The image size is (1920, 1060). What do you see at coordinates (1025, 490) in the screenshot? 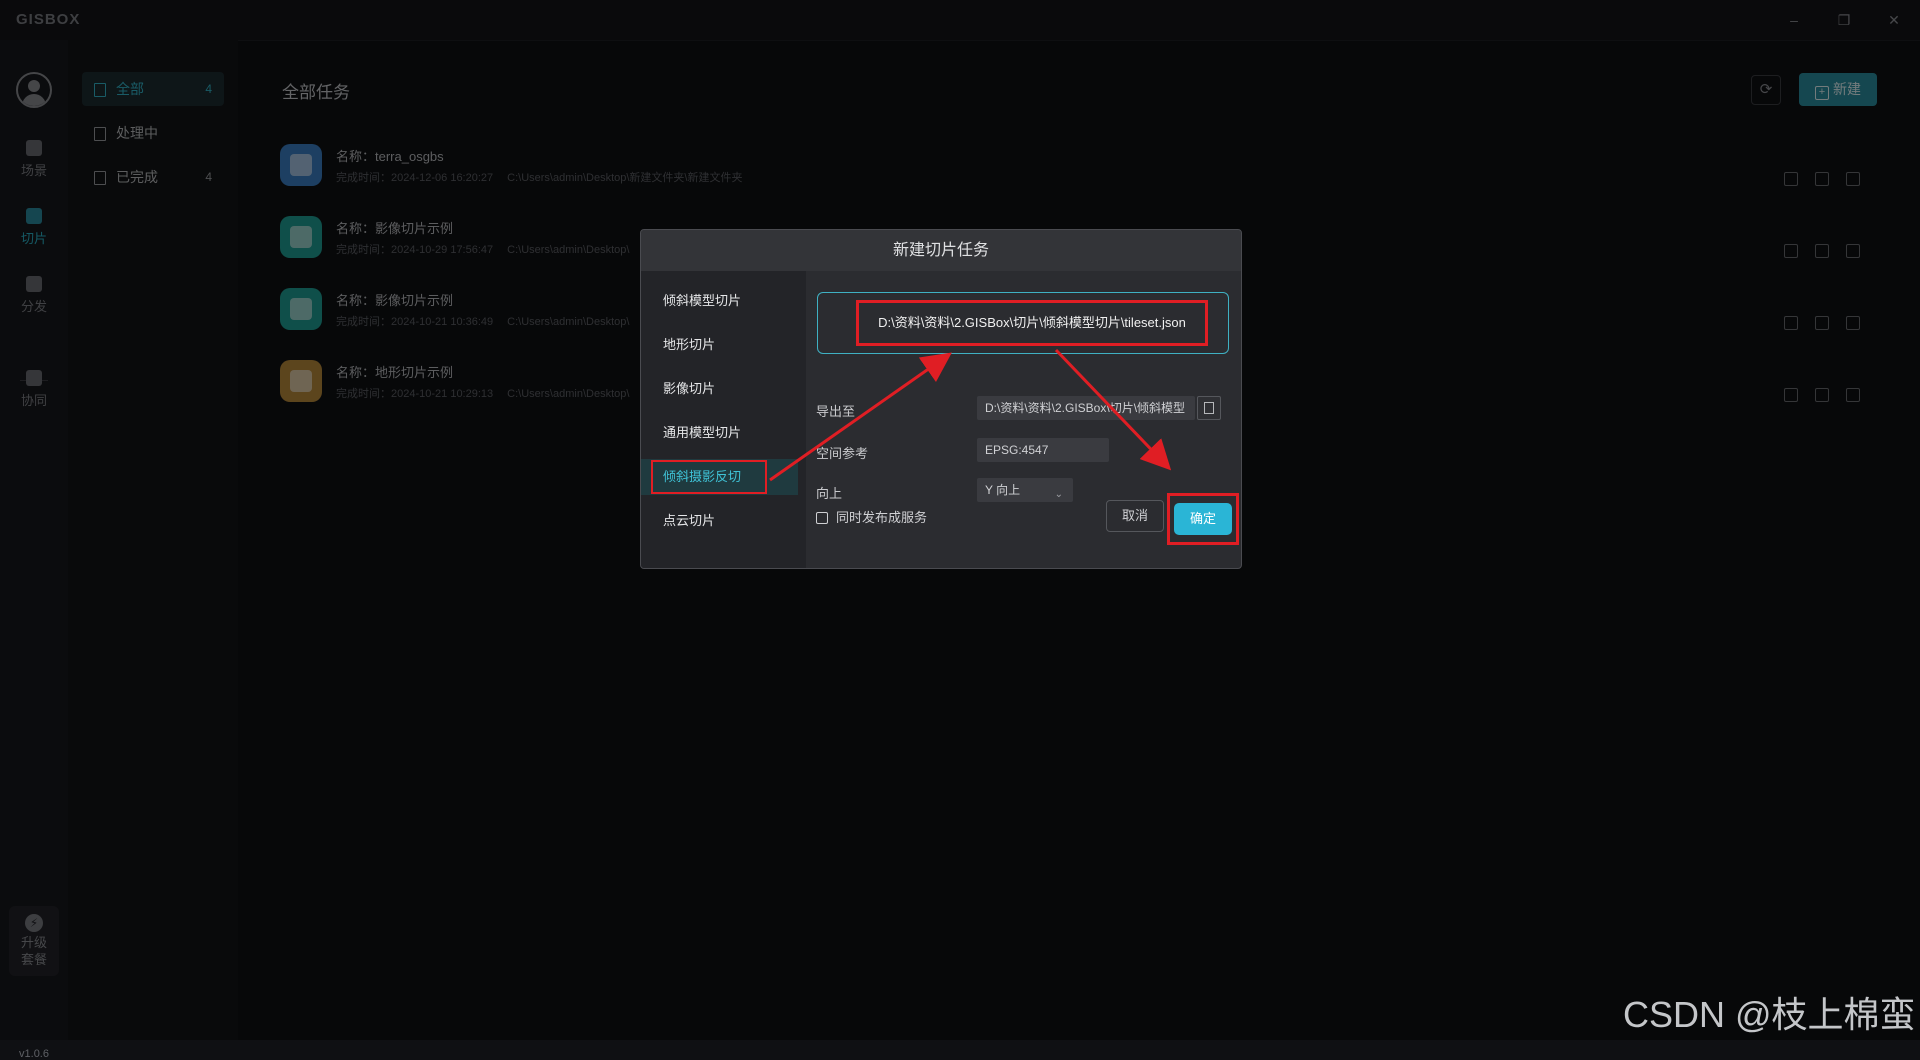
I see `up-axis-select: Y 向上 ⌄` at bounding box center [1025, 490].